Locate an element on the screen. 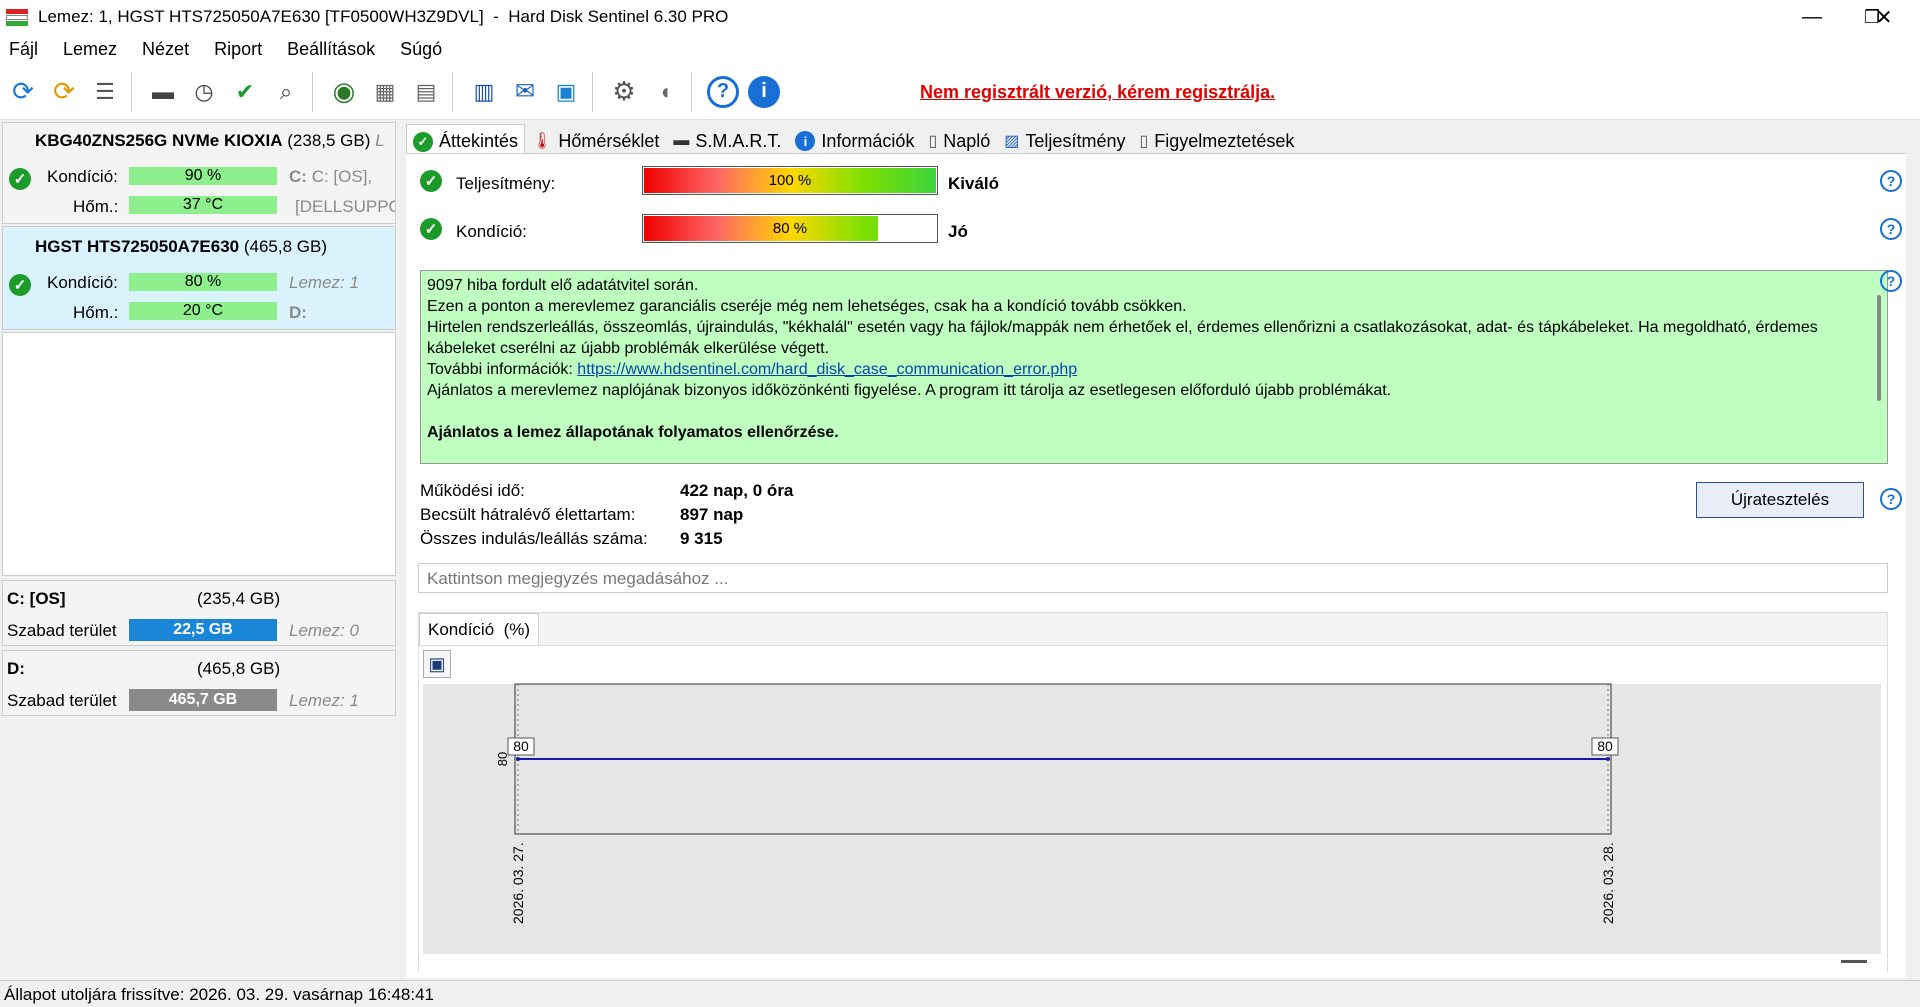  tab-smart: ▬ S.M.A.R.T. is located at coordinates (727, 139).